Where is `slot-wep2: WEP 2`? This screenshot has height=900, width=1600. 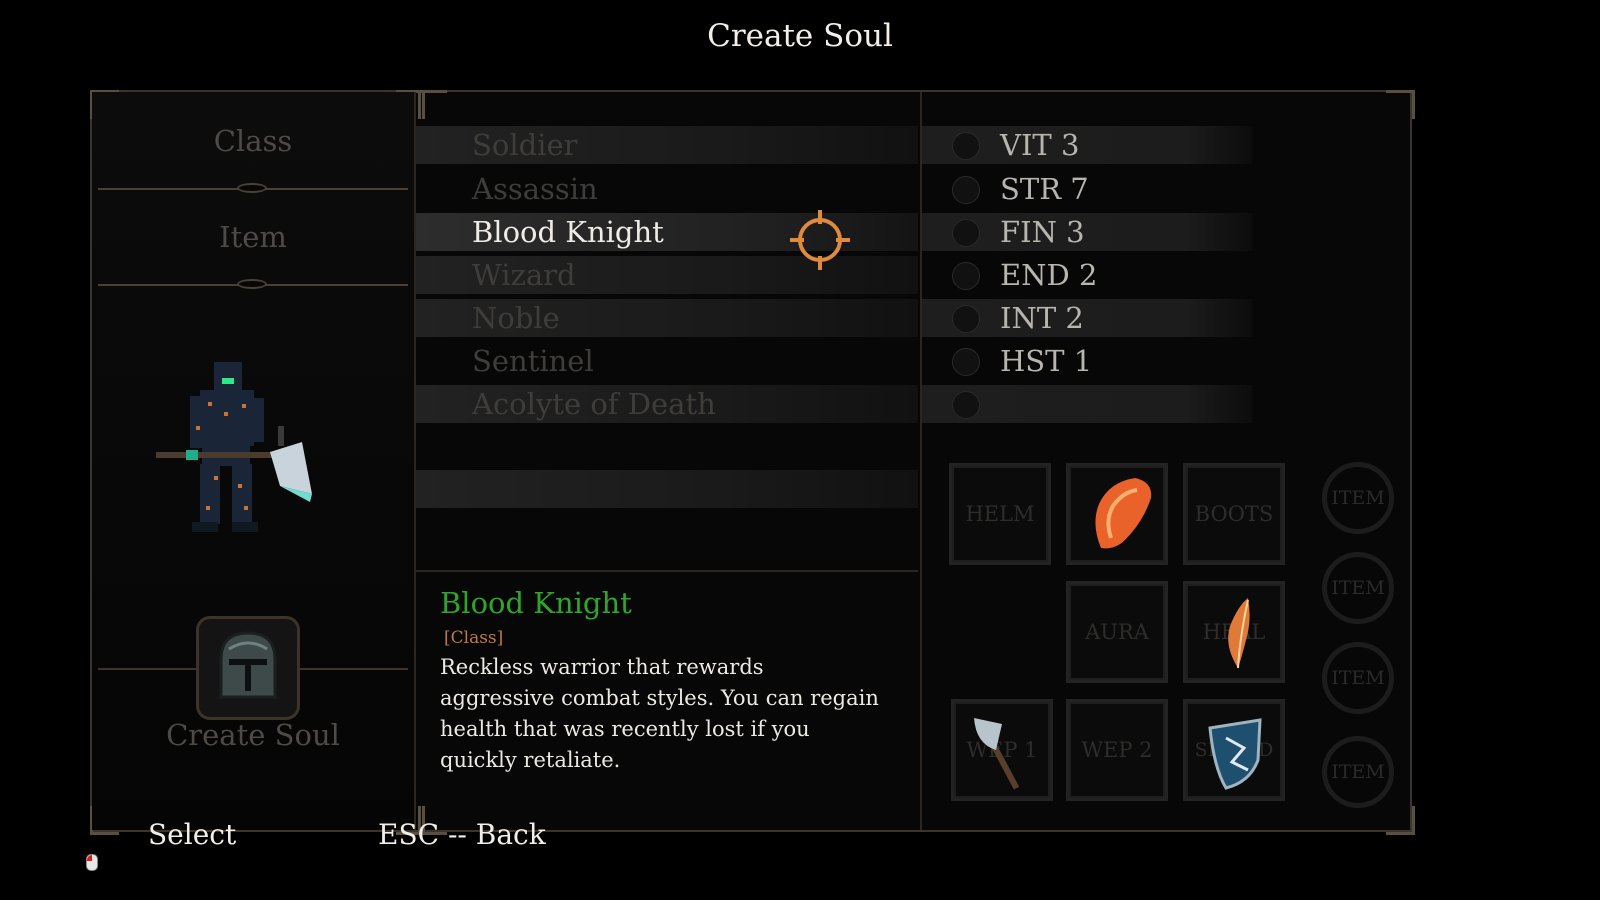
slot-wep2: WEP 2 is located at coordinates (1117, 750).